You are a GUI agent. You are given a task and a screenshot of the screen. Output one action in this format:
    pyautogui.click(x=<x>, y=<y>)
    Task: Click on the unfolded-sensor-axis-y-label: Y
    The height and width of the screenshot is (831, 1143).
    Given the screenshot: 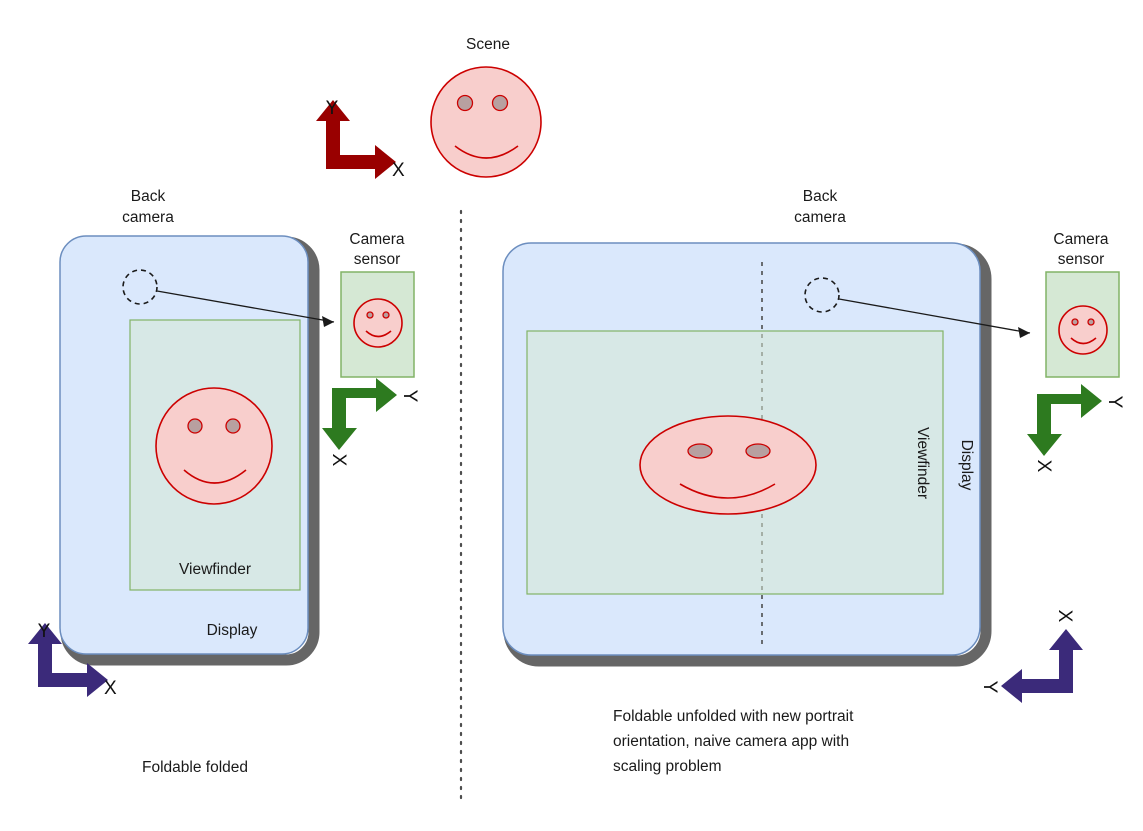 What is the action you would take?
    pyautogui.click(x=1114, y=402)
    